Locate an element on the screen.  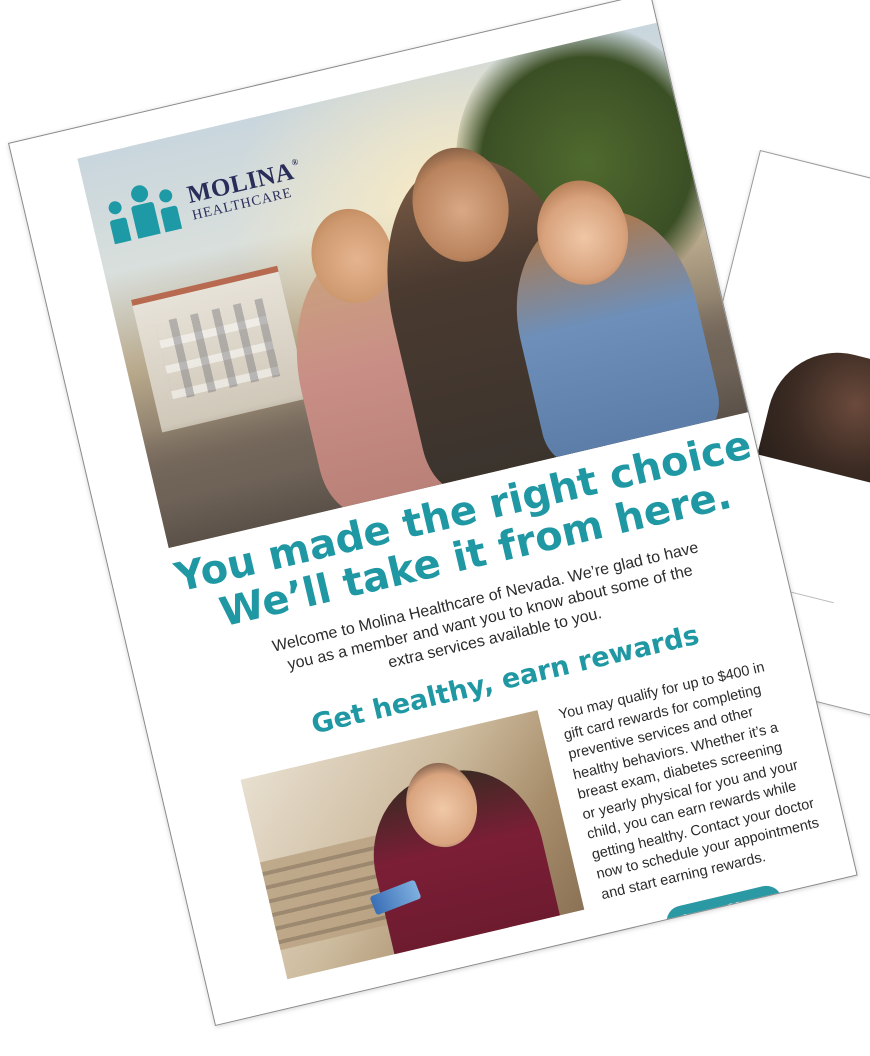
back-page-photo is located at coordinates (813, 410).